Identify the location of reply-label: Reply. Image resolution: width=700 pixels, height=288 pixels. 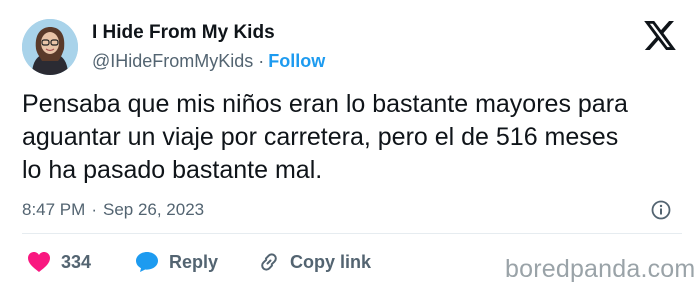
(194, 261).